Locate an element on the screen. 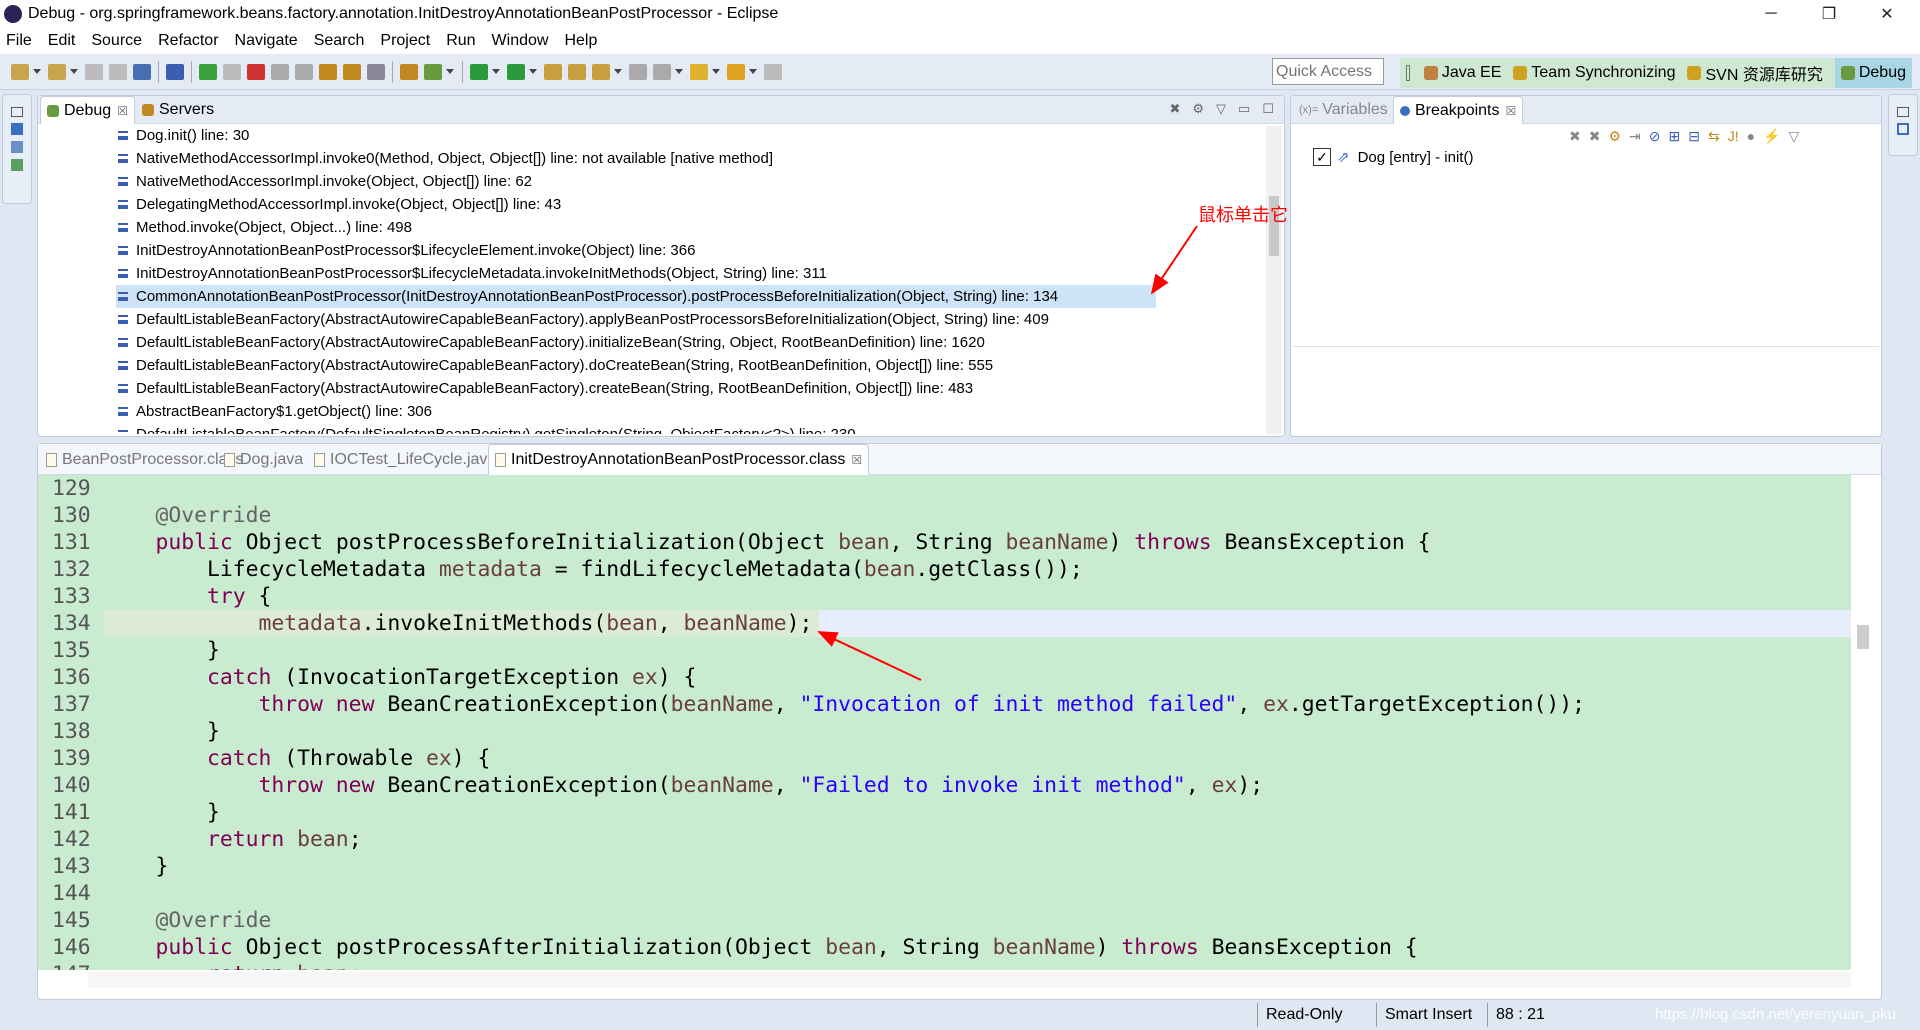  watermark: https://blog.csdn.net/yerenyuan_pku is located at coordinates (1775, 1014).